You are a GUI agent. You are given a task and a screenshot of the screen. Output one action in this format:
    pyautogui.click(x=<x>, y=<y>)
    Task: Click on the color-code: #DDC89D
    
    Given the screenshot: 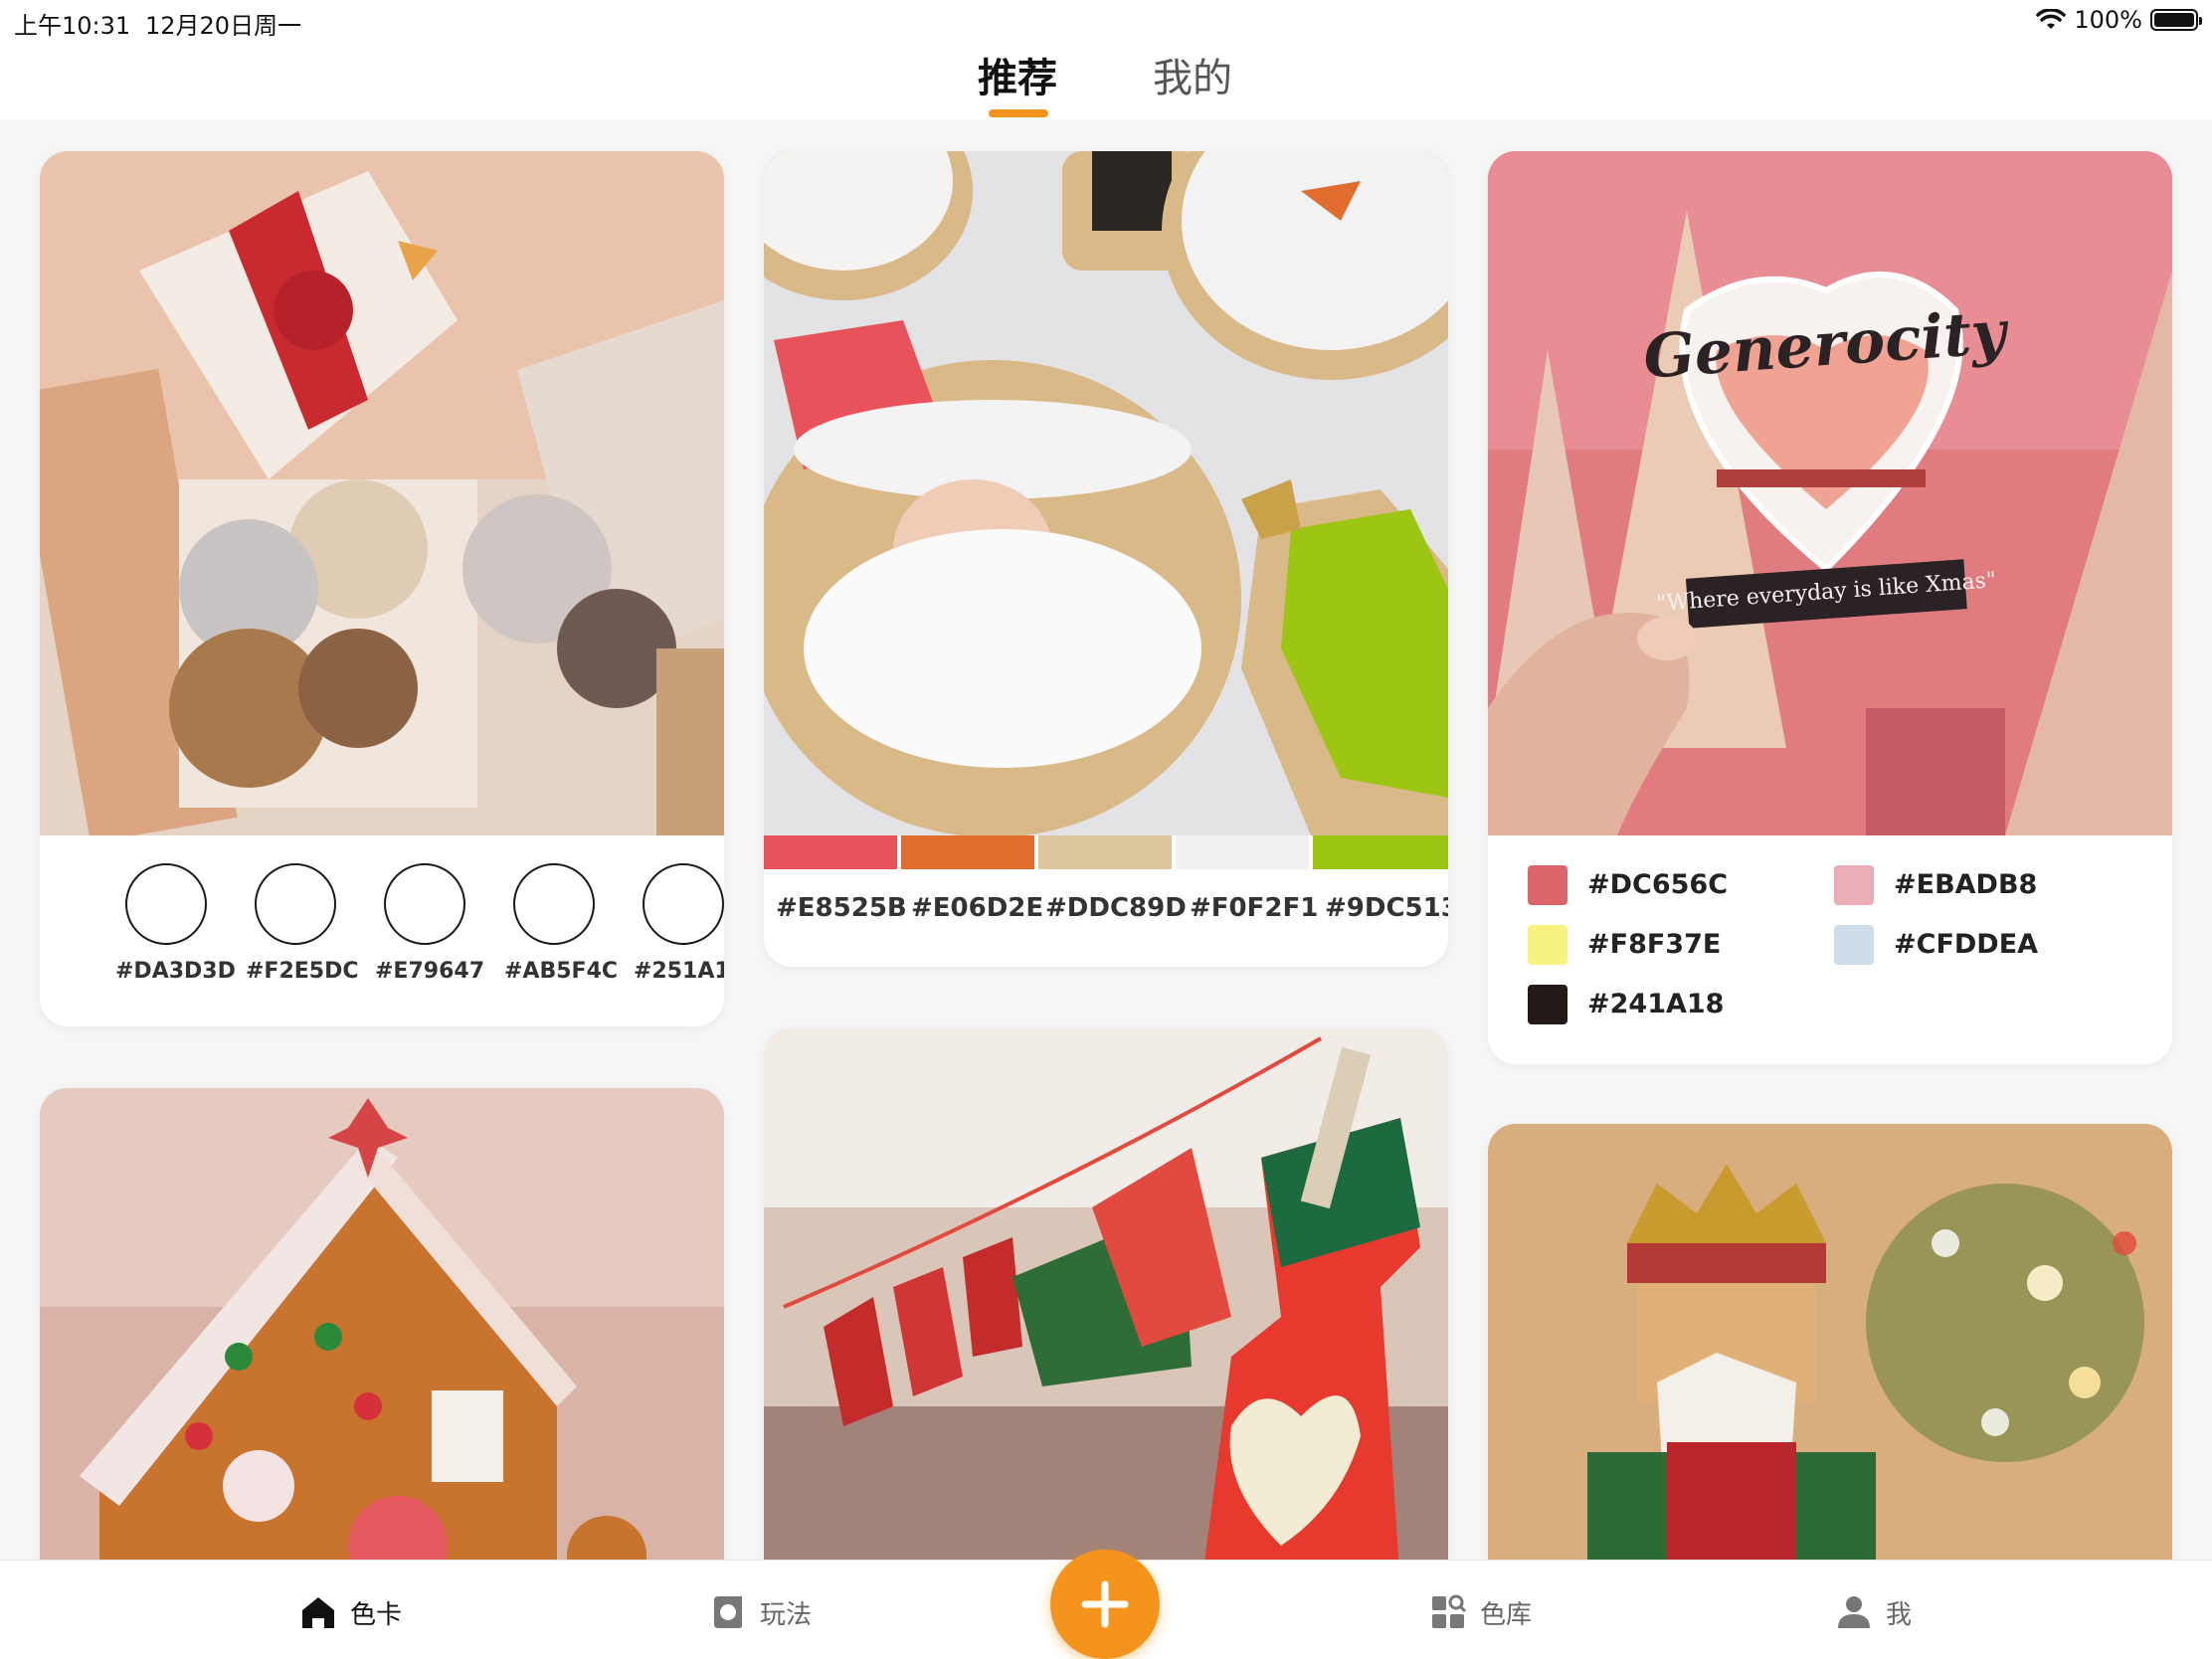 What is the action you would take?
    pyautogui.click(x=1116, y=908)
    